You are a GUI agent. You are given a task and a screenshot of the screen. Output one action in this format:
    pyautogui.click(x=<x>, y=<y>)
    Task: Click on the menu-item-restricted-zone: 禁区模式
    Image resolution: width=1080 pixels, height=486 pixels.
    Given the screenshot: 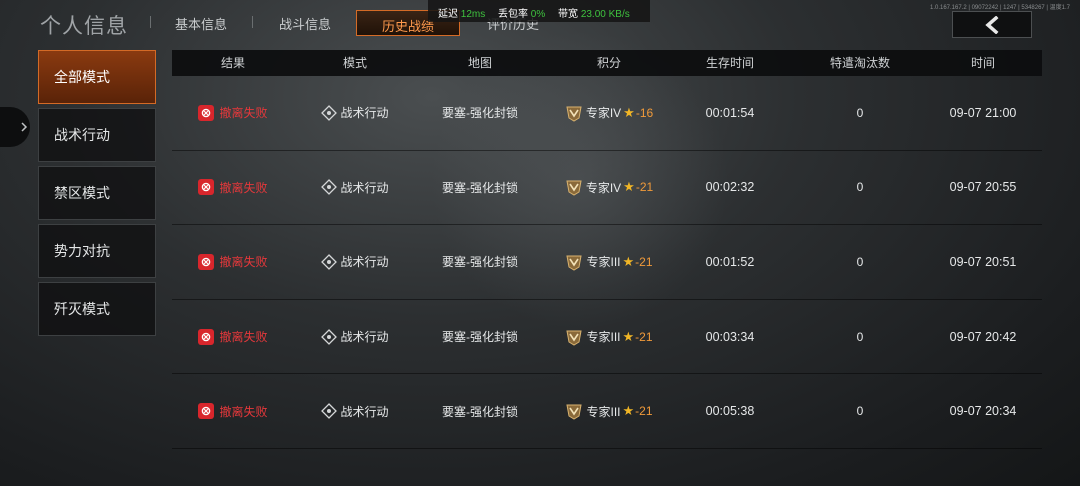 What is the action you would take?
    pyautogui.click(x=97, y=193)
    